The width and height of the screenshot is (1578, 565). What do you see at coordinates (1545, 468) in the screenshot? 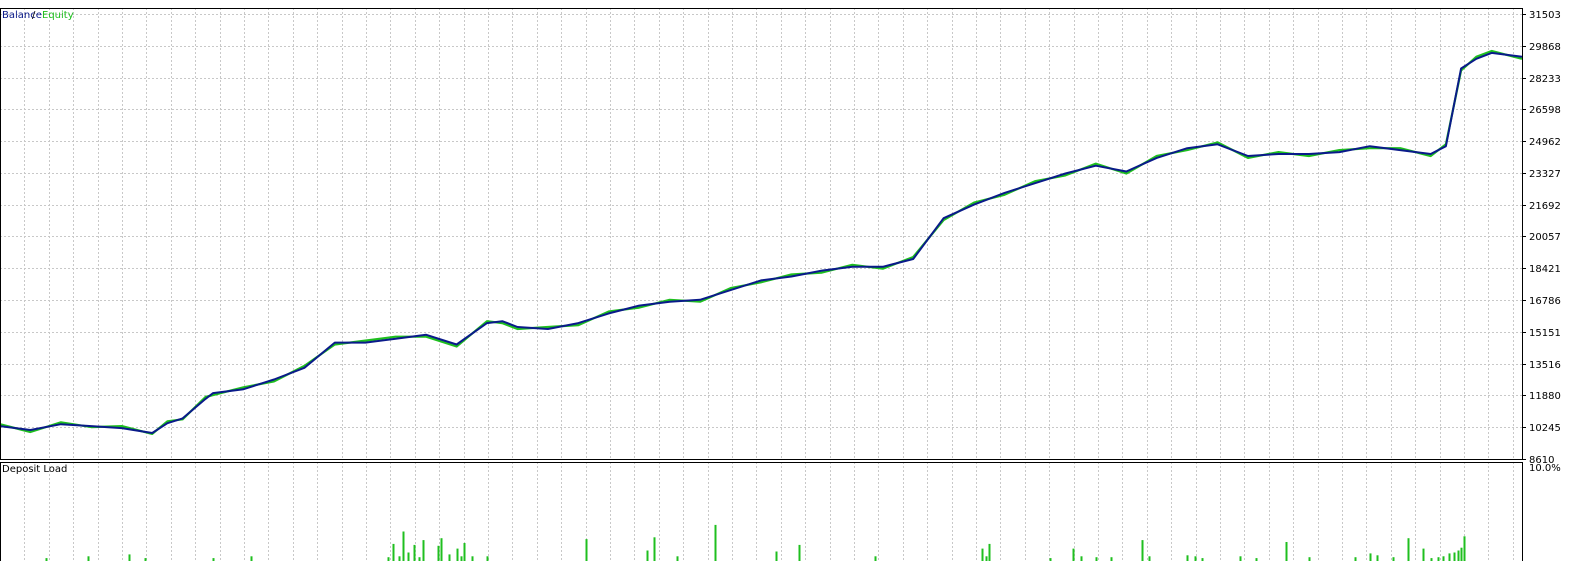
I see `deposit-load-y-tick: 10.0%` at bounding box center [1545, 468].